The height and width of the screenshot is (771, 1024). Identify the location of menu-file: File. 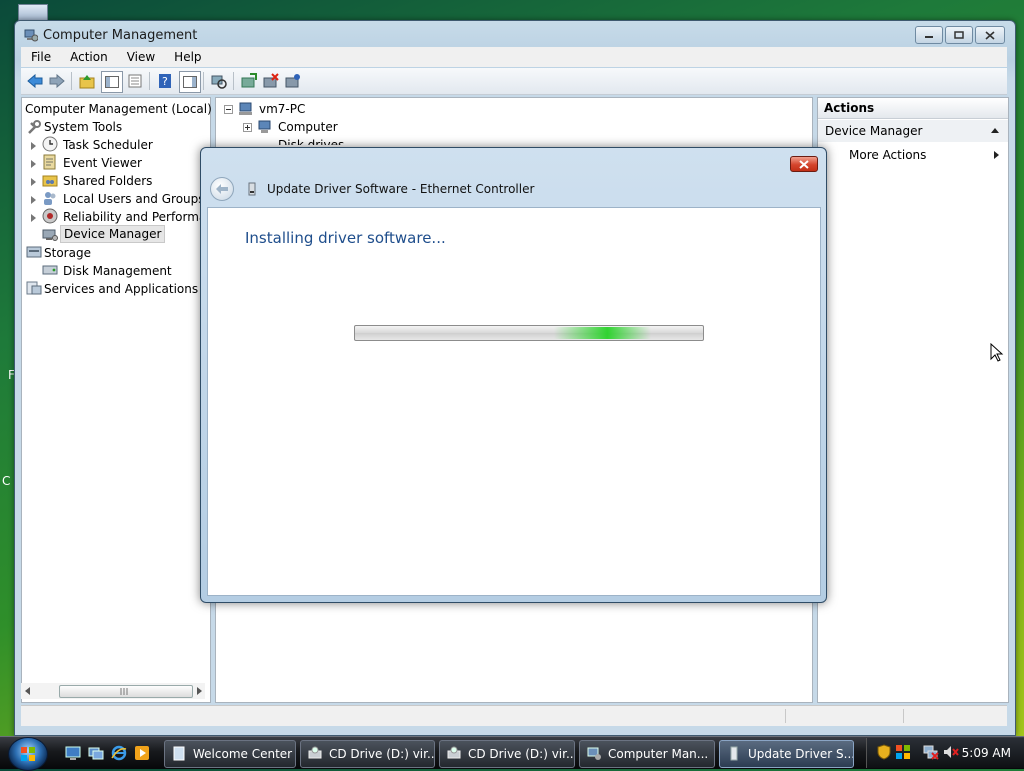
(40, 55).